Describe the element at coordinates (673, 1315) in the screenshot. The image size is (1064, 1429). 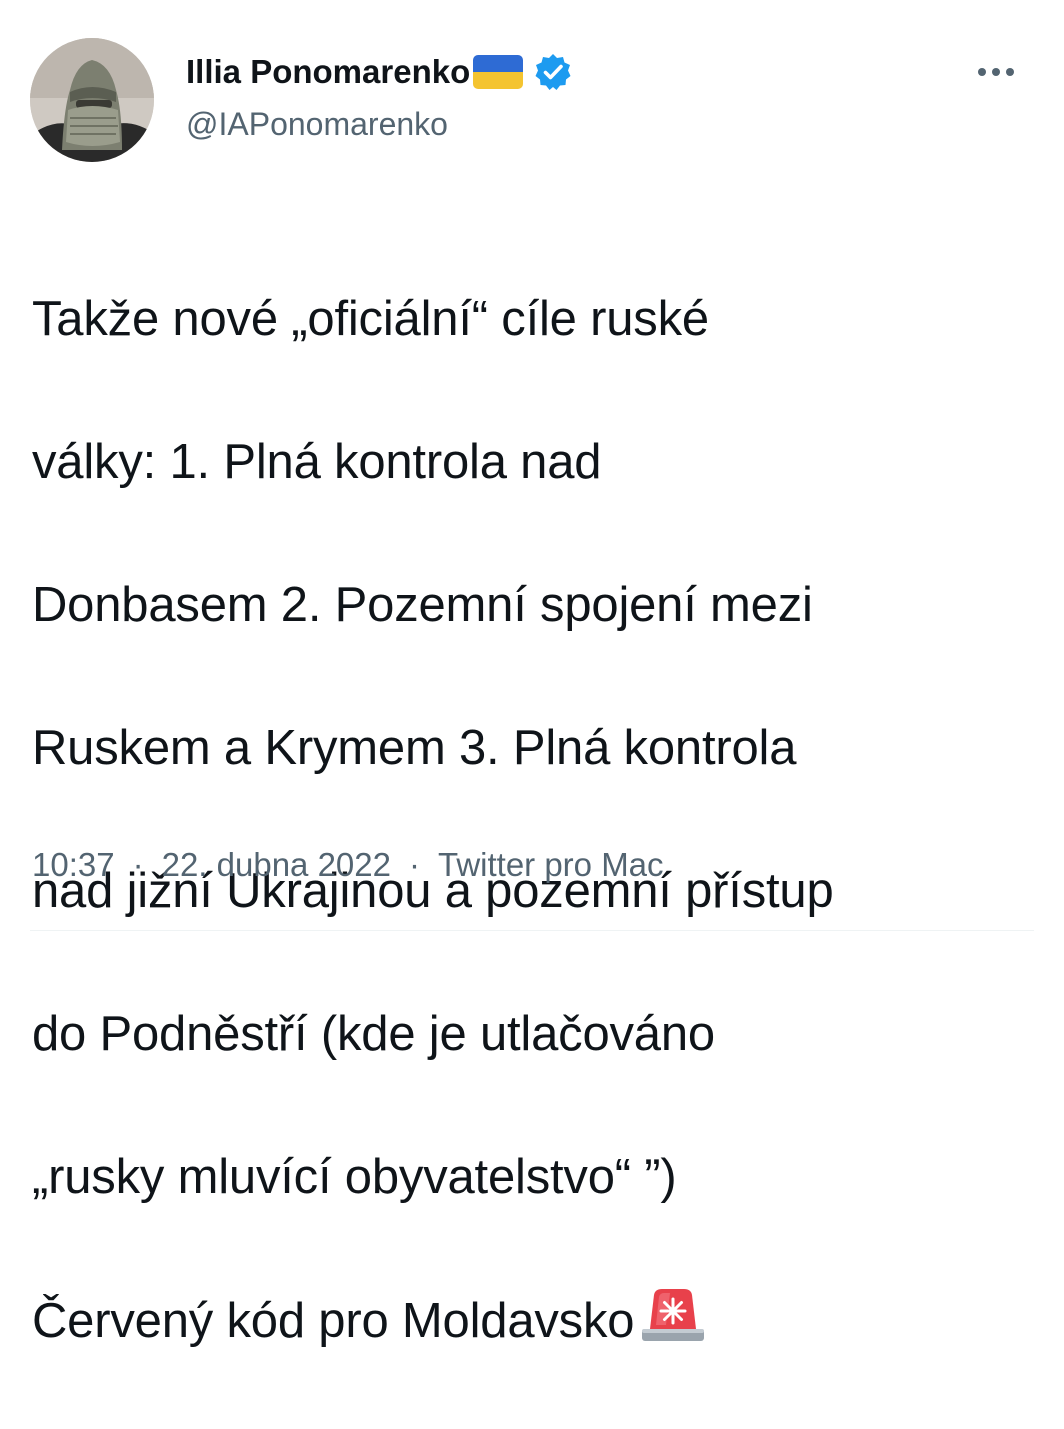
I see `police-car-light-icon` at that location.